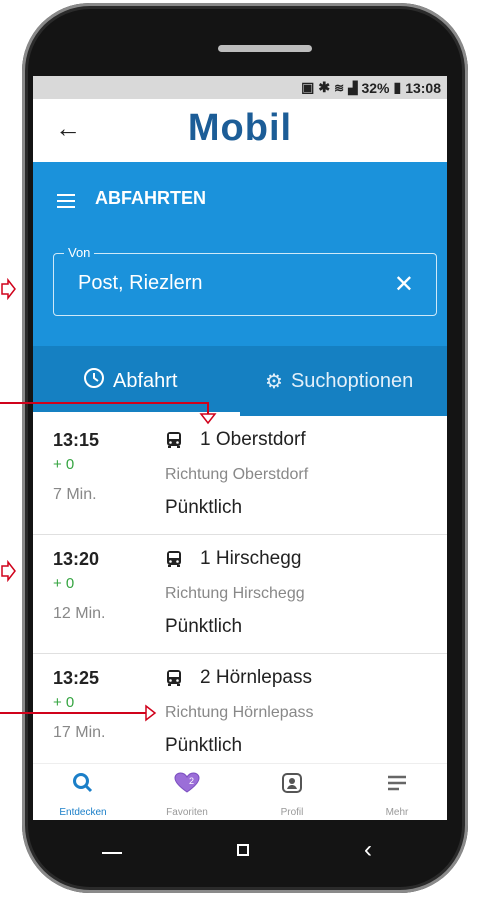 The height and width of the screenshot is (898, 480). What do you see at coordinates (265, 48) in the screenshot?
I see `phone-speaker` at bounding box center [265, 48].